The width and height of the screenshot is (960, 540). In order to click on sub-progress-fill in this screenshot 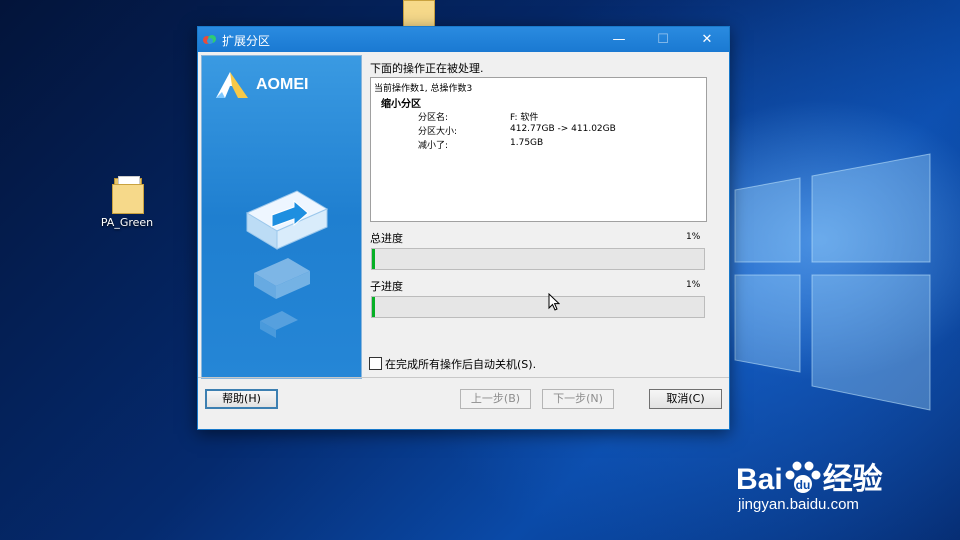, I will do `click(374, 307)`.